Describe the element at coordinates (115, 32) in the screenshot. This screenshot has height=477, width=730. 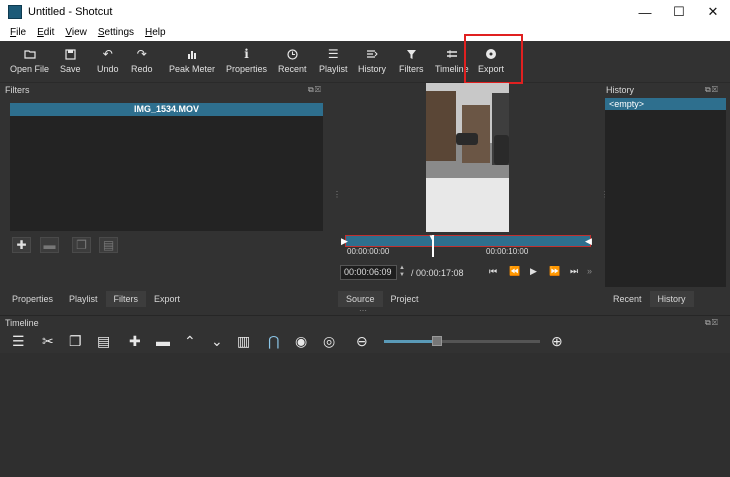
I see `menu-settings: Settings` at that location.